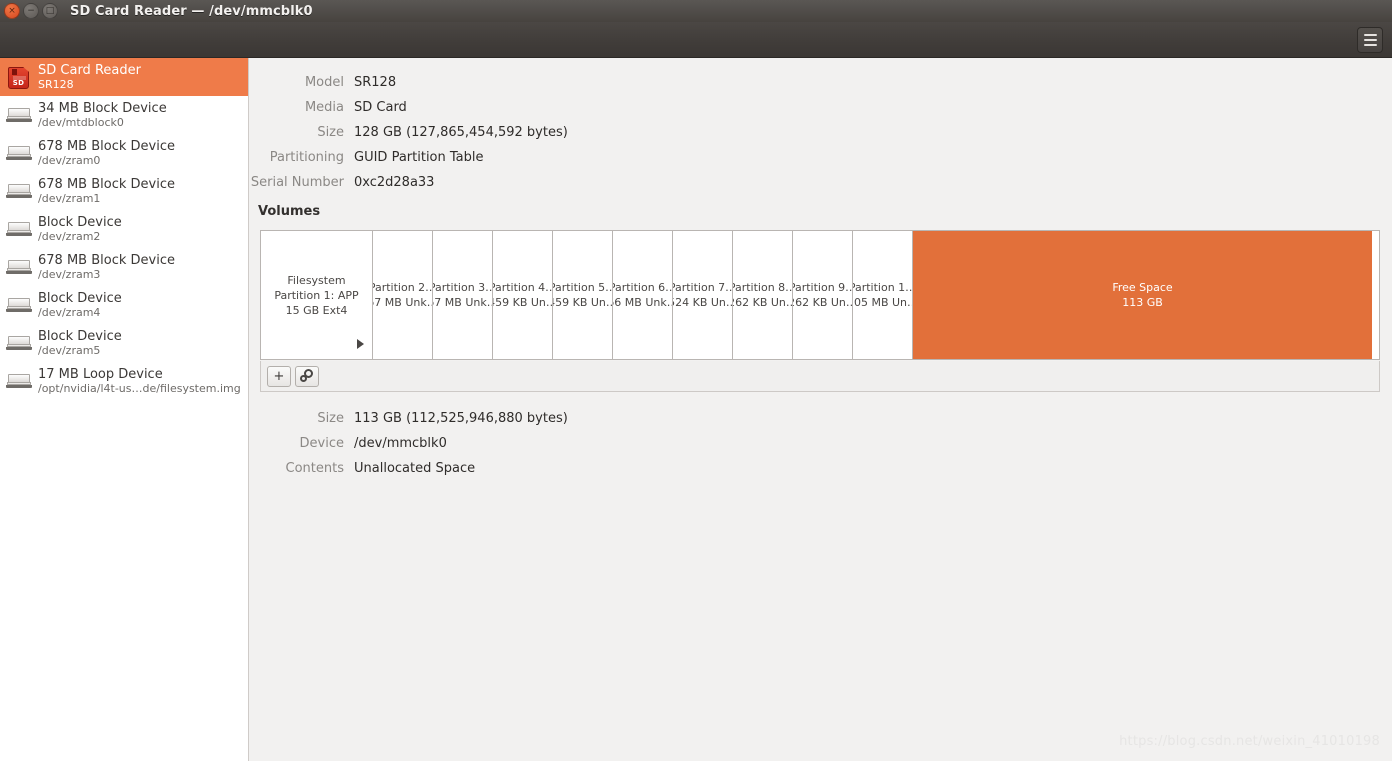 The image size is (1392, 761). I want to click on info-label: Partitioning, so click(306, 157).